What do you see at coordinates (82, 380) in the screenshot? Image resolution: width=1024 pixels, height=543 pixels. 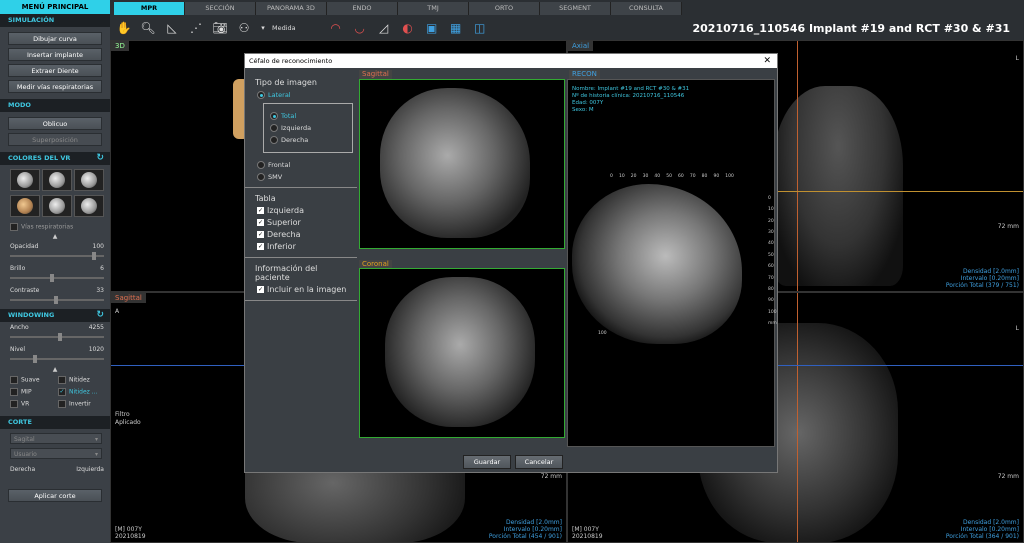 I see `option-nitidez: Nitidez` at bounding box center [82, 380].